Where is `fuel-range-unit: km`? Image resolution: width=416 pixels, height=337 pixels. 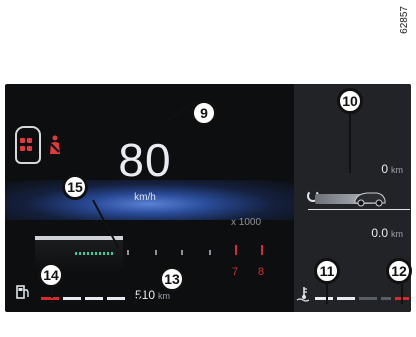 fuel-range-unit: km is located at coordinates (164, 296).